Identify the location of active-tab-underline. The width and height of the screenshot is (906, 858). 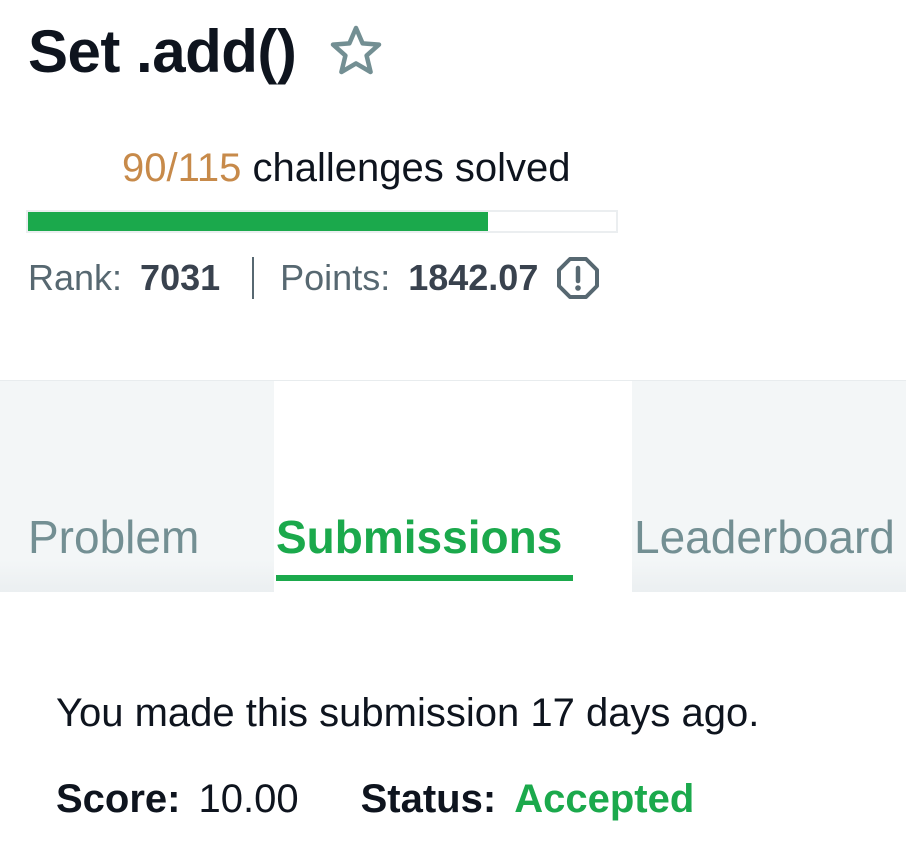
(424, 578).